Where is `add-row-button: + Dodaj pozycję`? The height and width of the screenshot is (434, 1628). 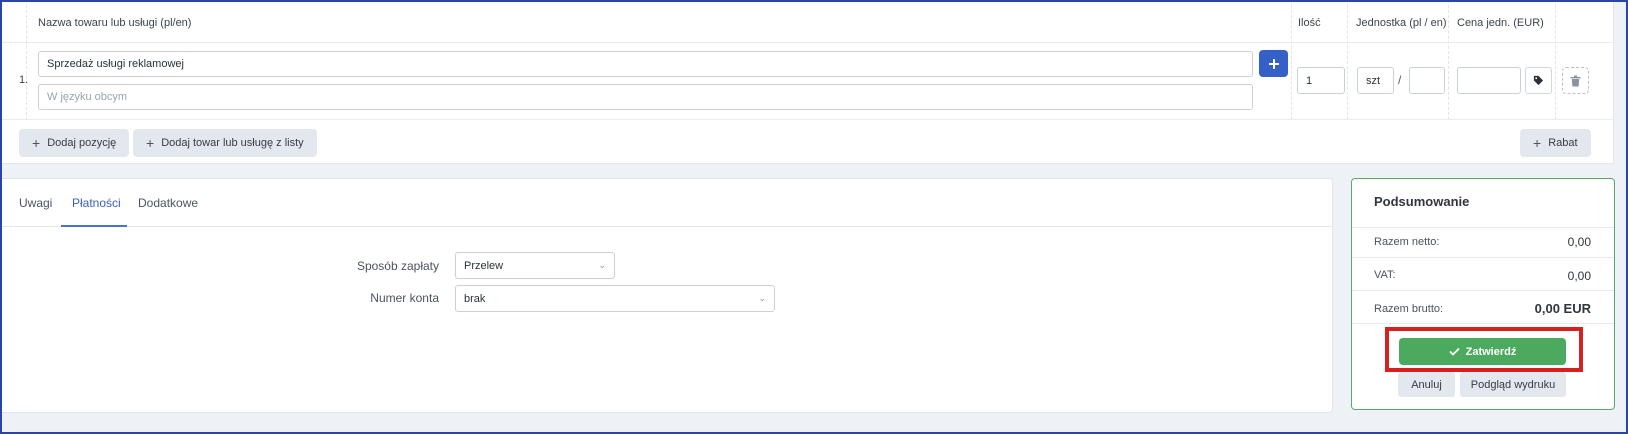 add-row-button: + Dodaj pozycję is located at coordinates (74, 143).